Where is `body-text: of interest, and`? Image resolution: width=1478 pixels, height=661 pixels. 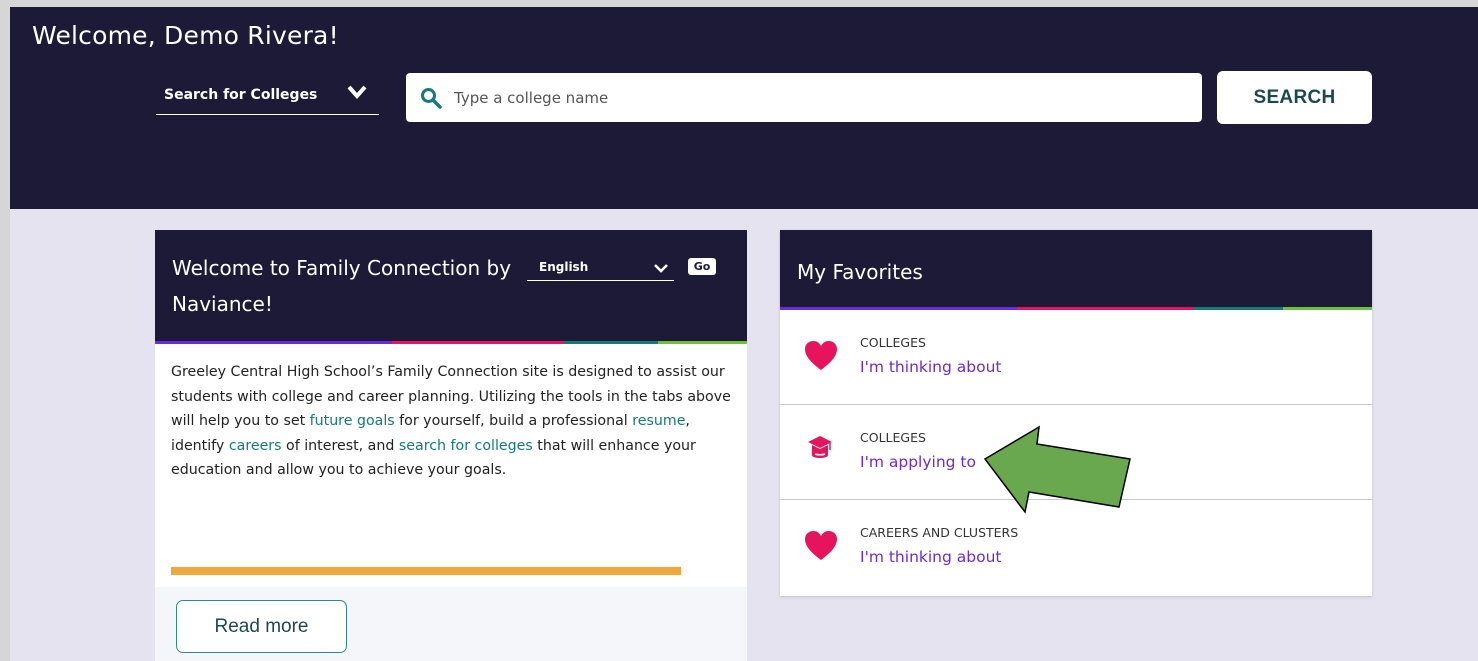
body-text: of interest, and is located at coordinates (340, 445).